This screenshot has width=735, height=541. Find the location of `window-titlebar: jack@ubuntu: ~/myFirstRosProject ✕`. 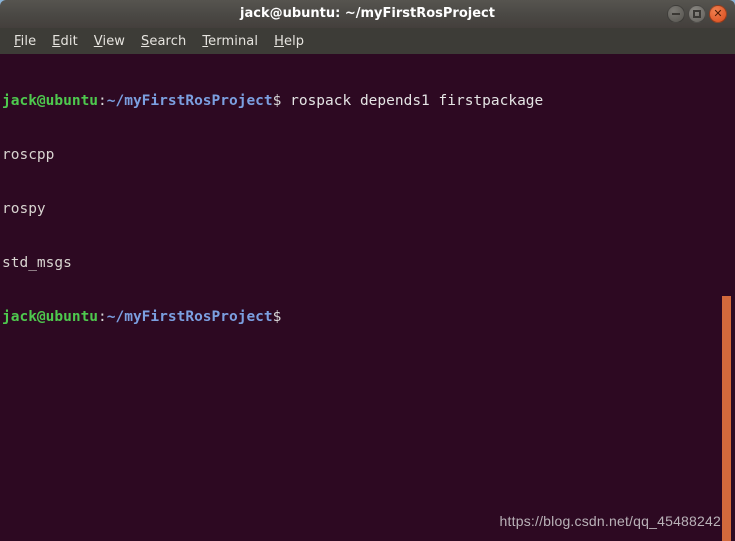

window-titlebar: jack@ubuntu: ~/myFirstRosProject ✕ is located at coordinates (367, 14).